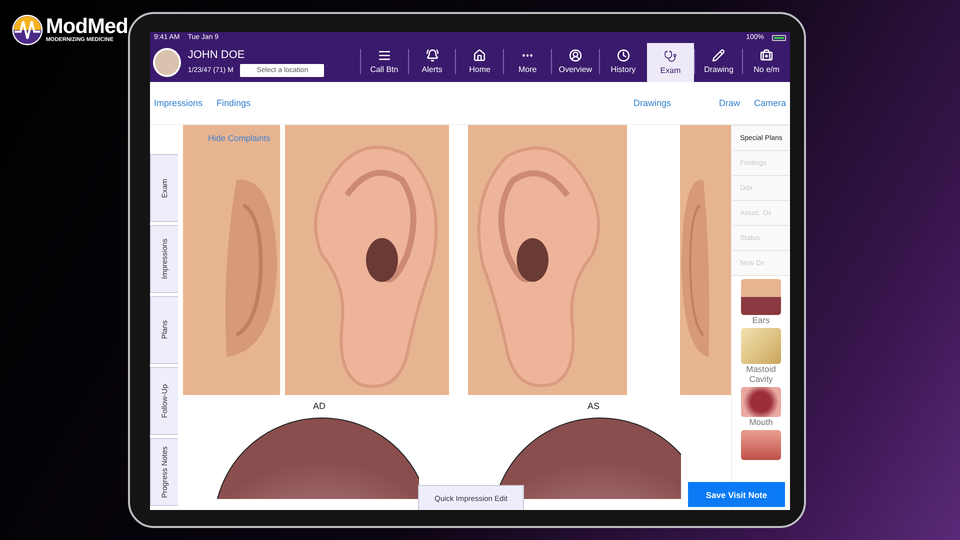 The width and height of the screenshot is (960, 540). What do you see at coordinates (594, 406) in the screenshot?
I see `ear-view-label: AS` at bounding box center [594, 406].